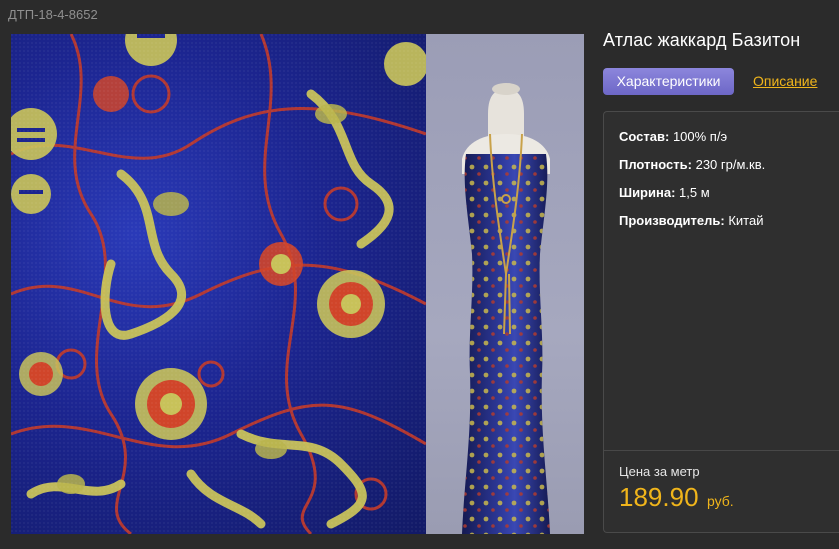 The height and width of the screenshot is (549, 839). I want to click on tab-characteristics: Характеристики, so click(668, 81).